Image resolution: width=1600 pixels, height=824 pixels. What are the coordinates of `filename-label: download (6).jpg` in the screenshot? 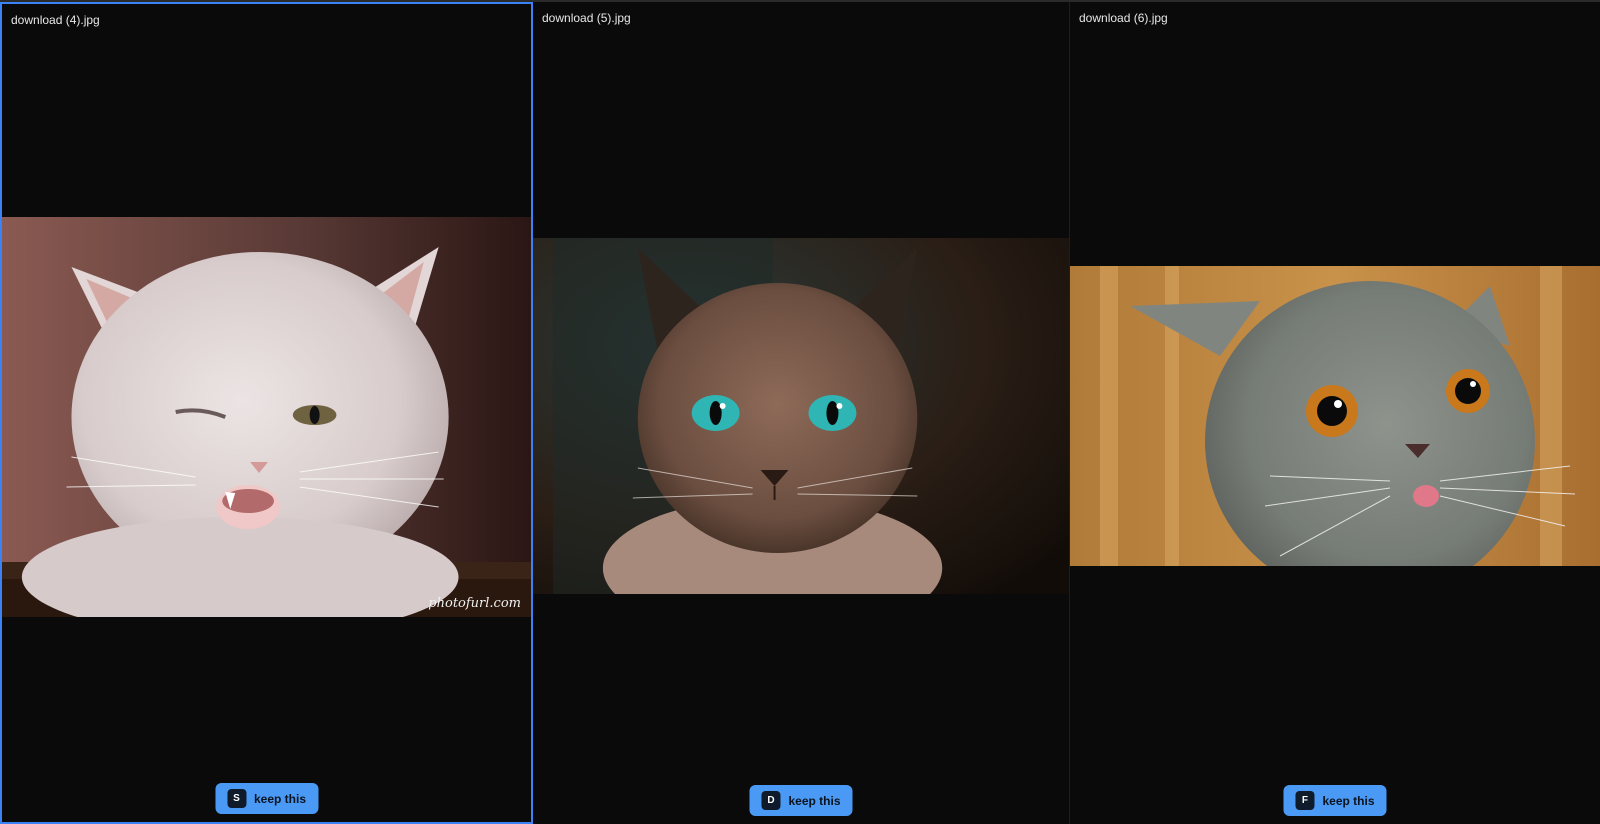 It's located at (1123, 18).